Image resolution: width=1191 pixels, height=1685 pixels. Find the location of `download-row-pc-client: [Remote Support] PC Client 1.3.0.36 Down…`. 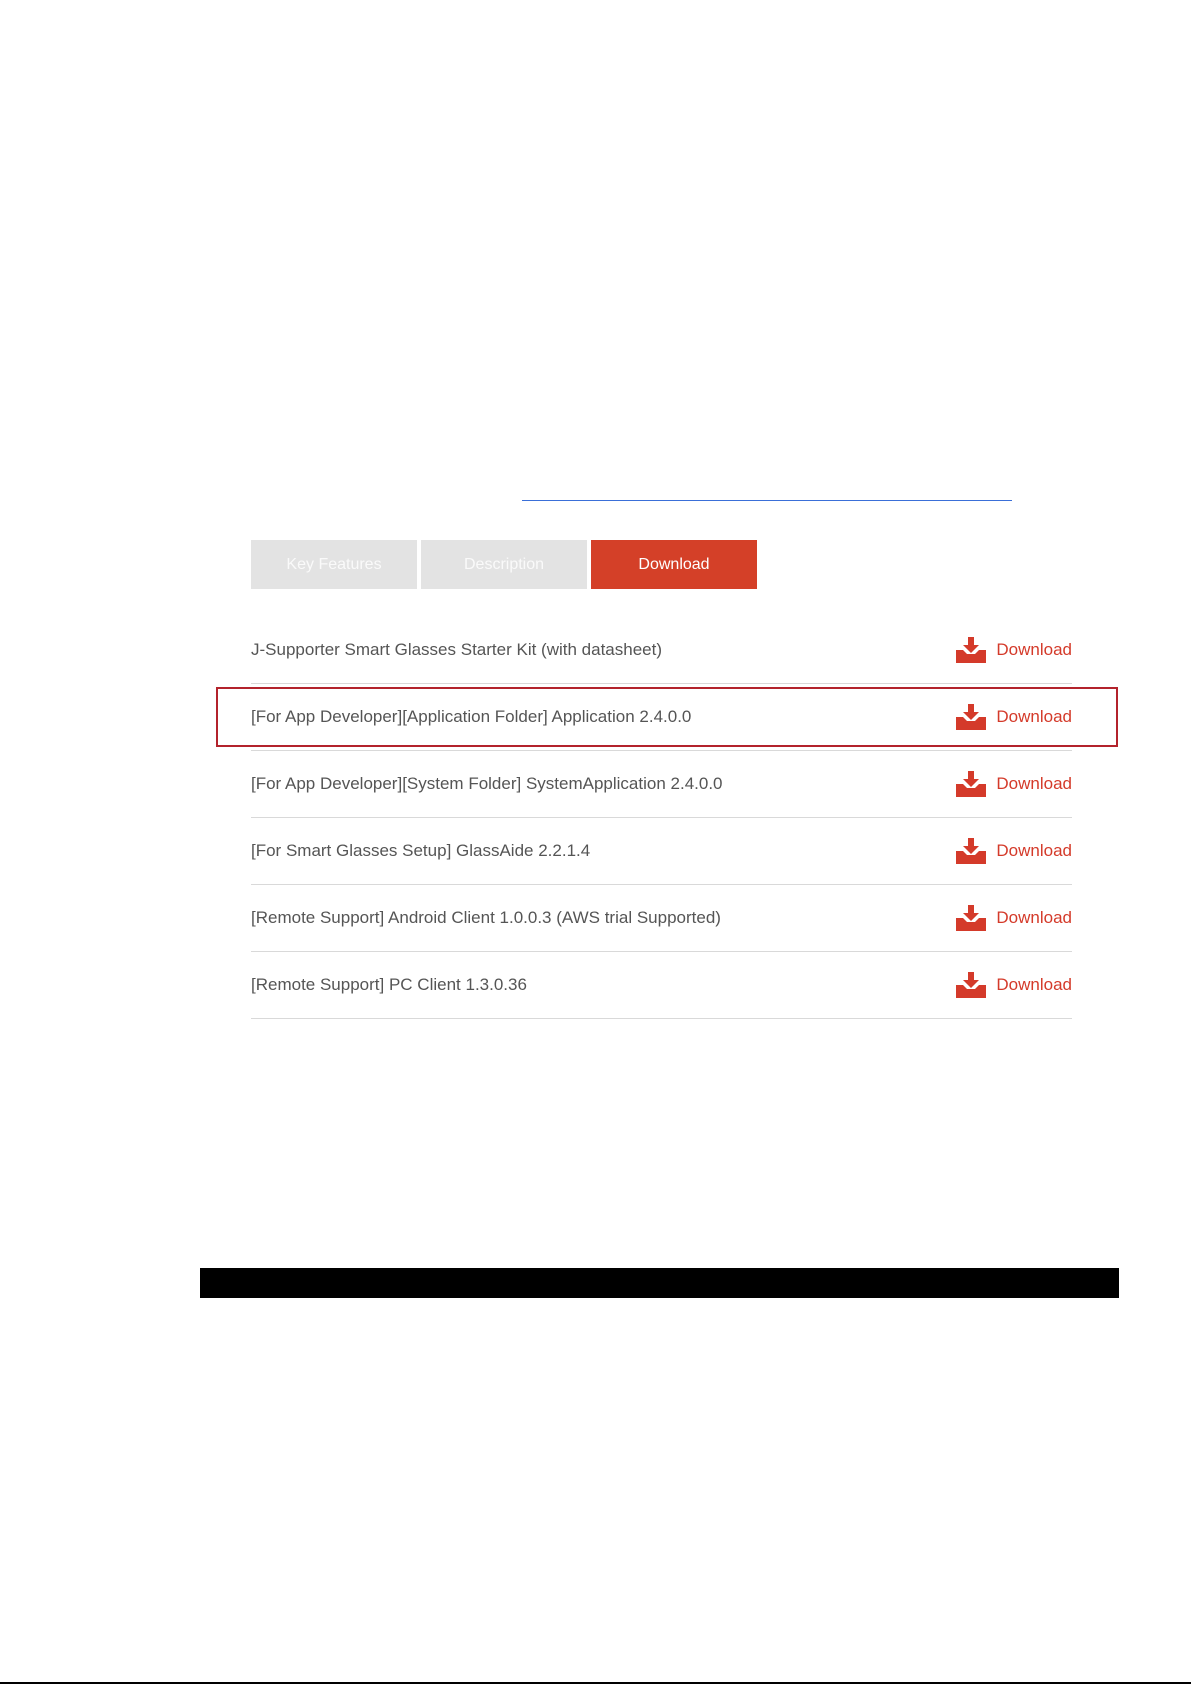

download-row-pc-client: [Remote Support] PC Client 1.3.0.36 Down… is located at coordinates (661, 985).